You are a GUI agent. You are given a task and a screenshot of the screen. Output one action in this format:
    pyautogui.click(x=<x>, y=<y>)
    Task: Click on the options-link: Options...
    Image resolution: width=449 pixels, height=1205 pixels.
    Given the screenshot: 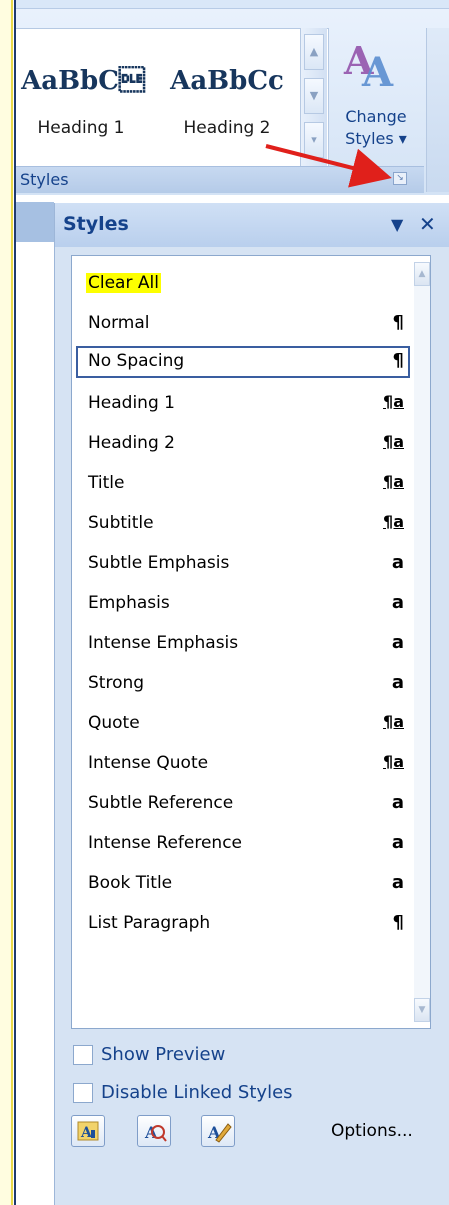 What is the action you would take?
    pyautogui.click(x=372, y=1131)
    